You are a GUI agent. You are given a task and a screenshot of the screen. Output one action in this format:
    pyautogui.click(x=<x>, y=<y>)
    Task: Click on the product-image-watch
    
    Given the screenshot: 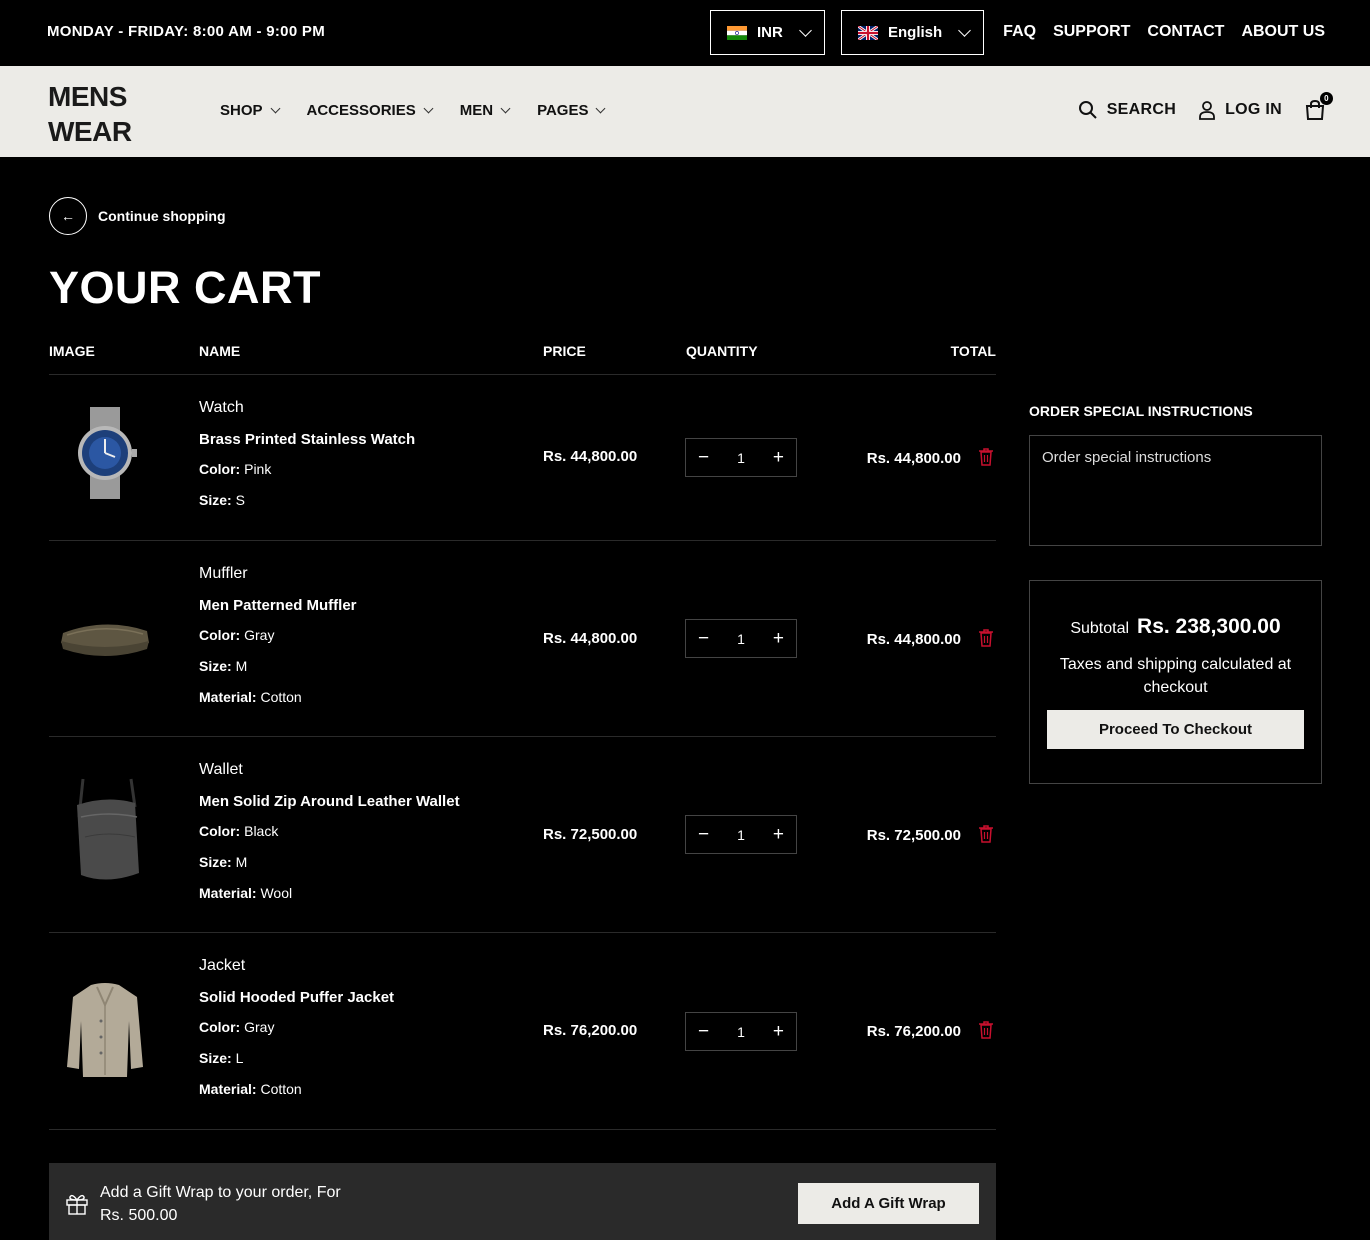 What is the action you would take?
    pyautogui.click(x=105, y=453)
    